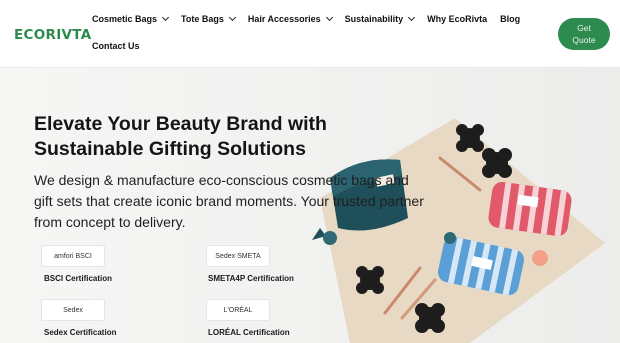 This screenshot has height=343, width=620. I want to click on loreal-logo-text: L'ORÉAL, so click(238, 310).